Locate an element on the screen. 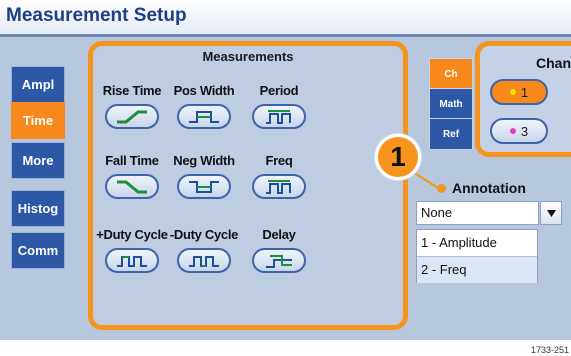 This screenshot has height=356, width=571. channel-1-button: 1 is located at coordinates (519, 92).